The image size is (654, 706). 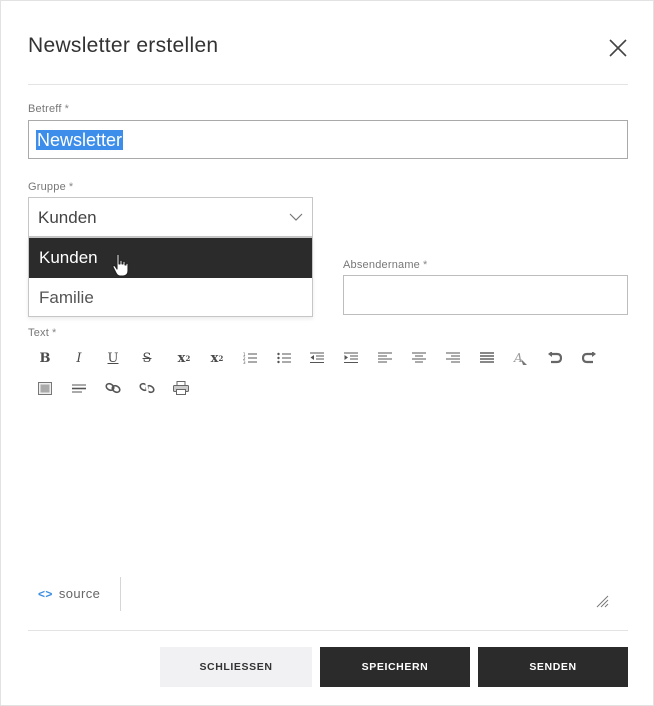 I want to click on subject-input: Newsletter, so click(x=328, y=139).